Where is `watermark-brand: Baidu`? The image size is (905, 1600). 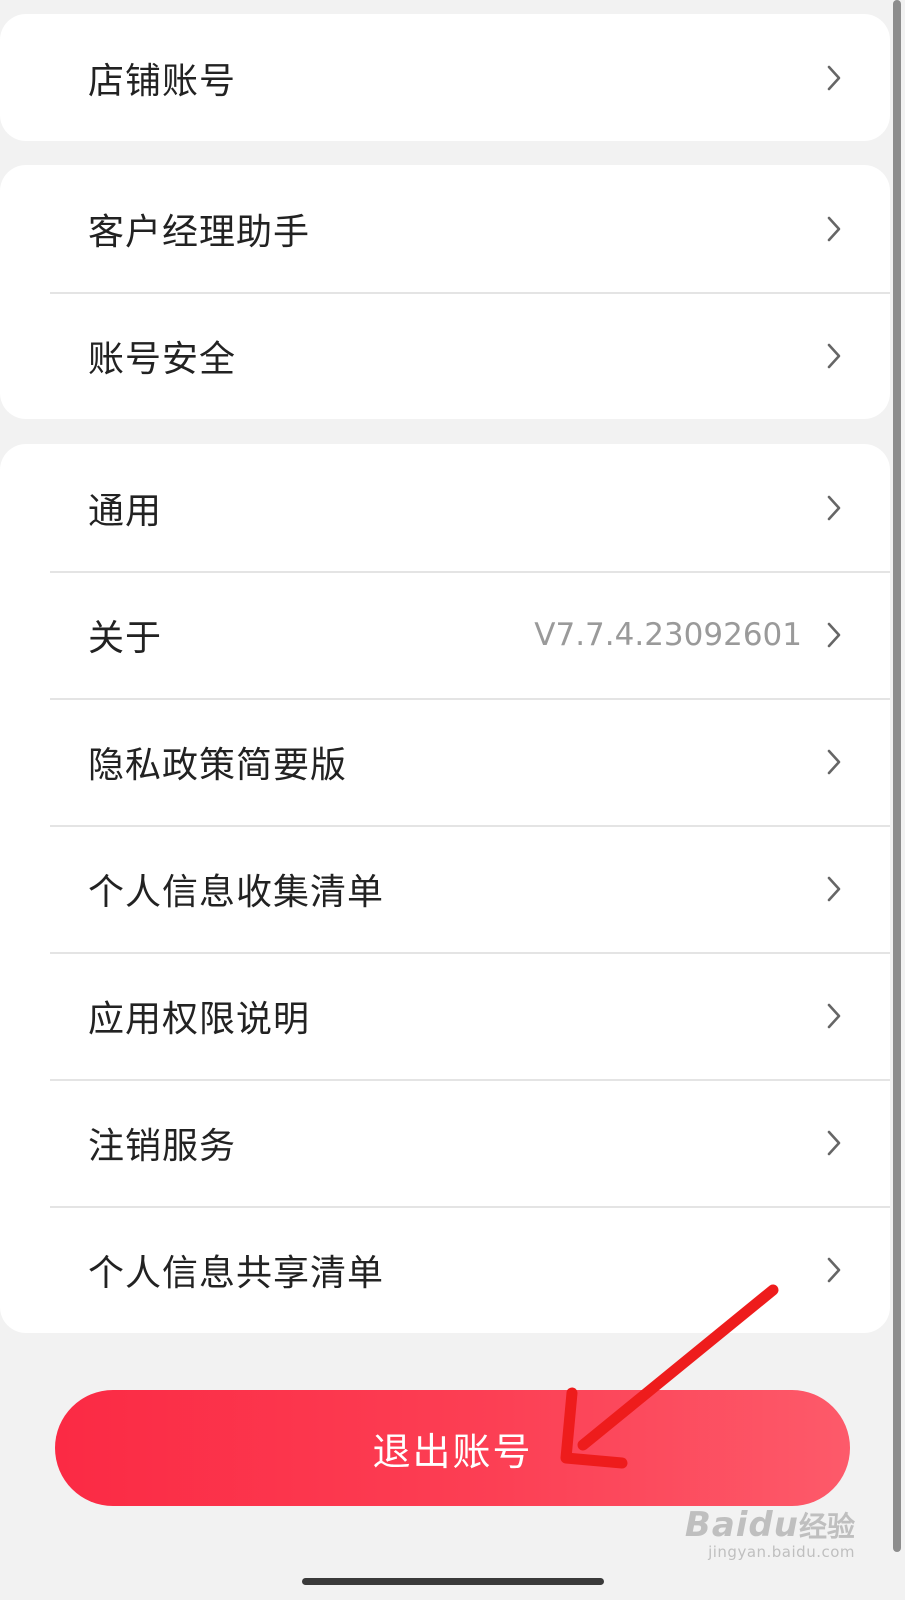 watermark-brand: Baidu is located at coordinates (741, 1525).